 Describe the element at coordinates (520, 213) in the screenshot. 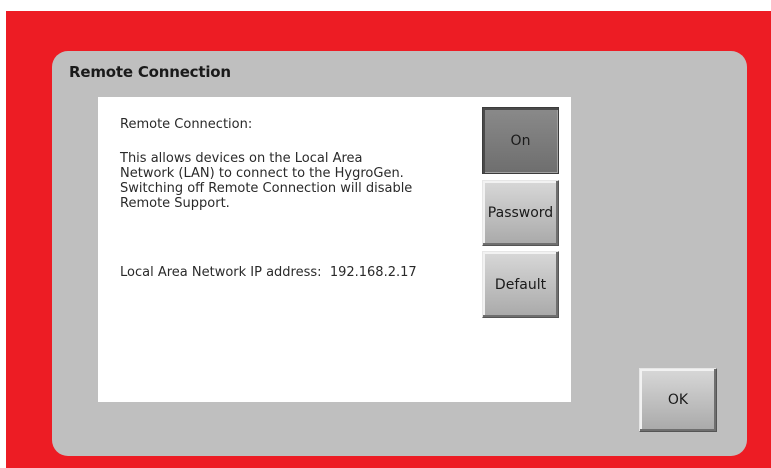

I see `password-button: Password` at that location.